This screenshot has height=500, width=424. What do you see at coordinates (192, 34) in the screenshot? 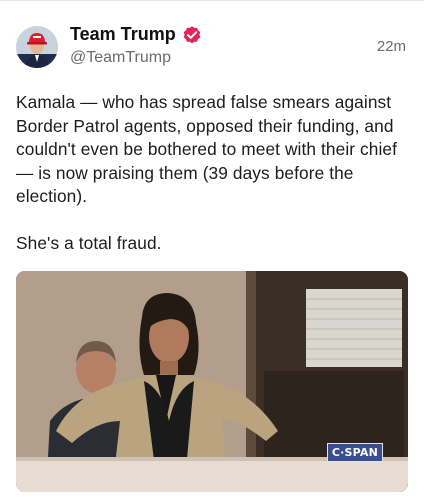
I see `verified-badge-icon` at bounding box center [192, 34].